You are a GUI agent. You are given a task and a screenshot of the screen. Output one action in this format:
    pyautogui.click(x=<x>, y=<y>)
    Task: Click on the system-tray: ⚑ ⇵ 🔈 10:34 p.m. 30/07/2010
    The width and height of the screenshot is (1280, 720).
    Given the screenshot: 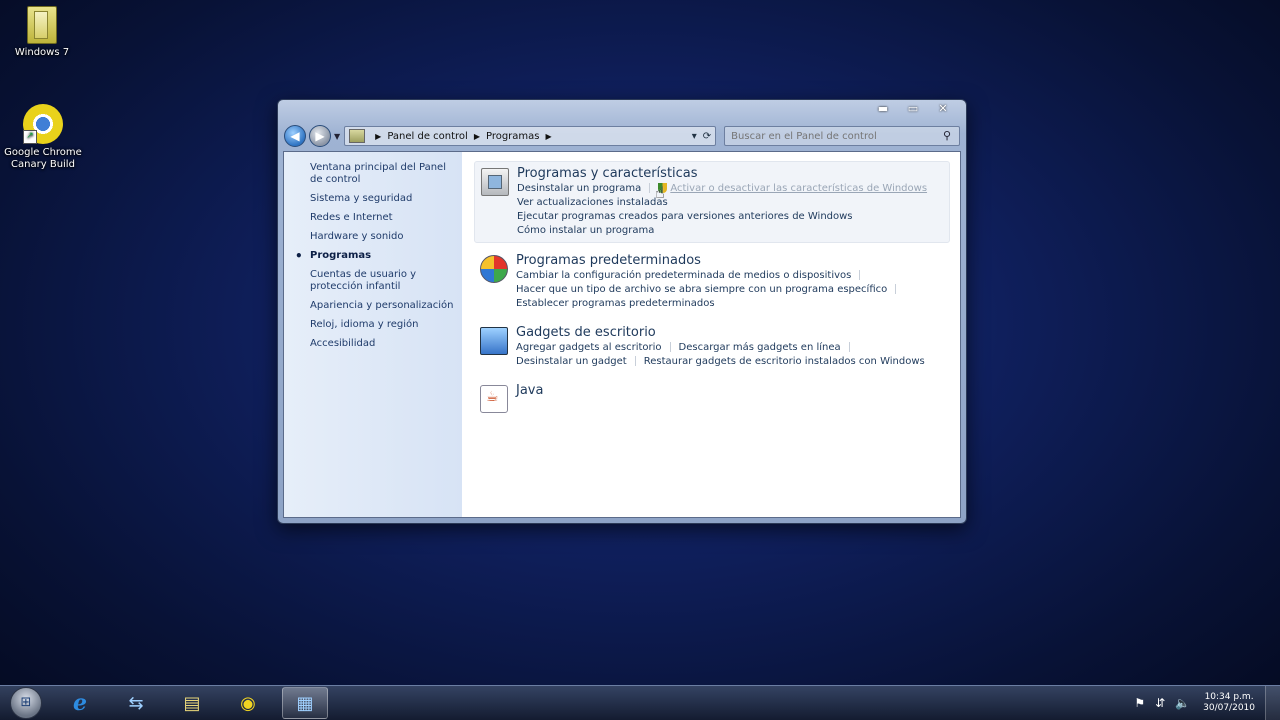 What is the action you would take?
    pyautogui.click(x=1204, y=703)
    